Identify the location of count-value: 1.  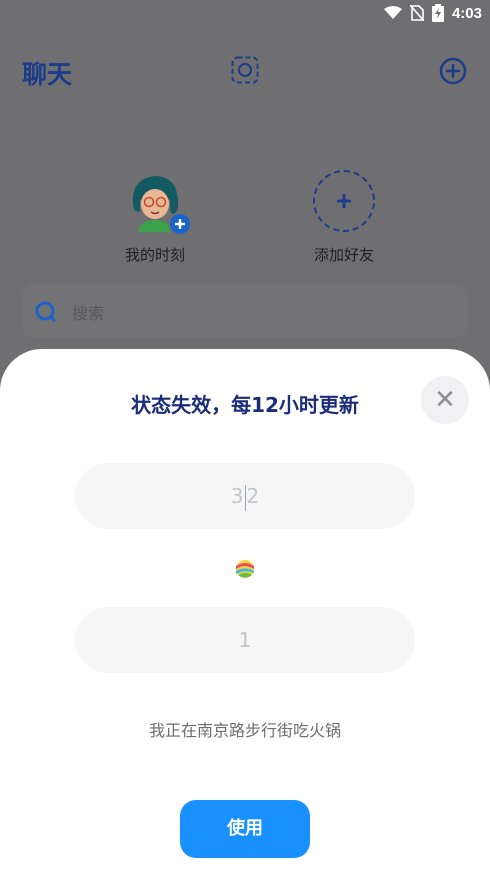
(245, 640).